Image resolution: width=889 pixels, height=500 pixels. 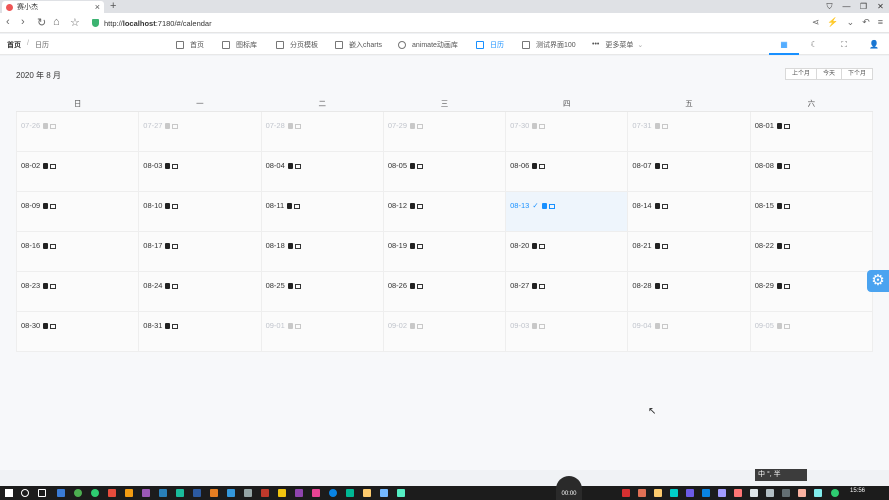 I want to click on user-avatar-icon: 👤, so click(x=874, y=44).